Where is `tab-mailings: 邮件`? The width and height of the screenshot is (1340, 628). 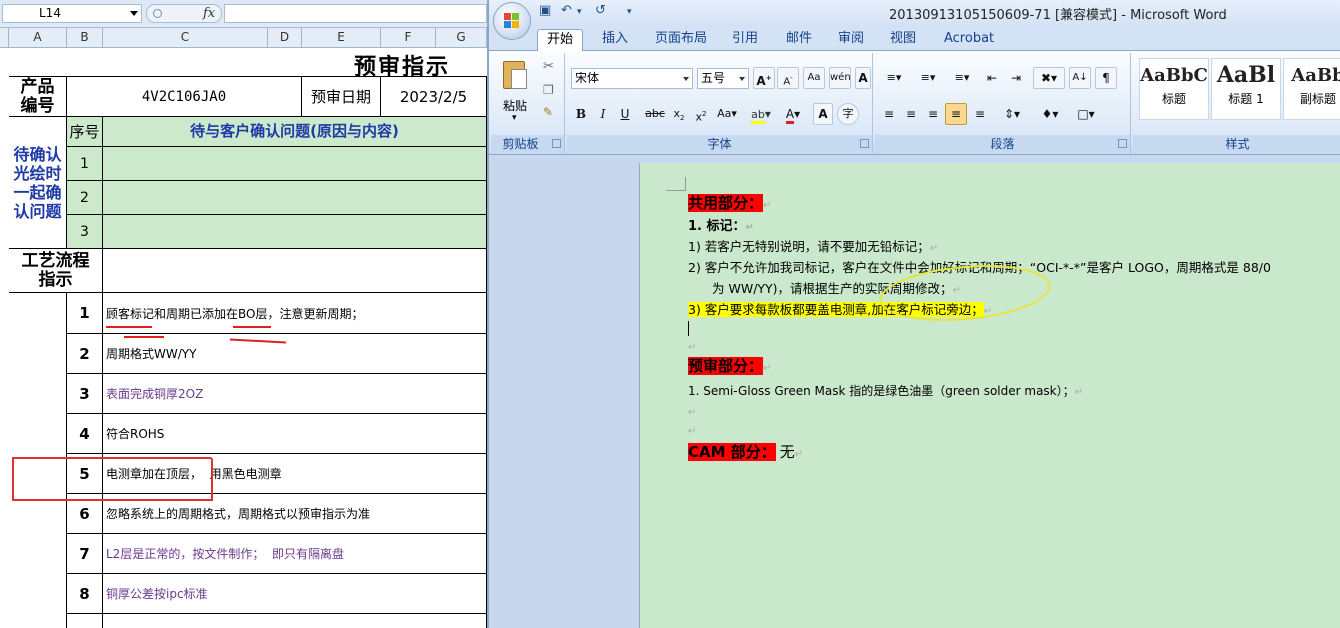
tab-mailings: 邮件 is located at coordinates (799, 40).